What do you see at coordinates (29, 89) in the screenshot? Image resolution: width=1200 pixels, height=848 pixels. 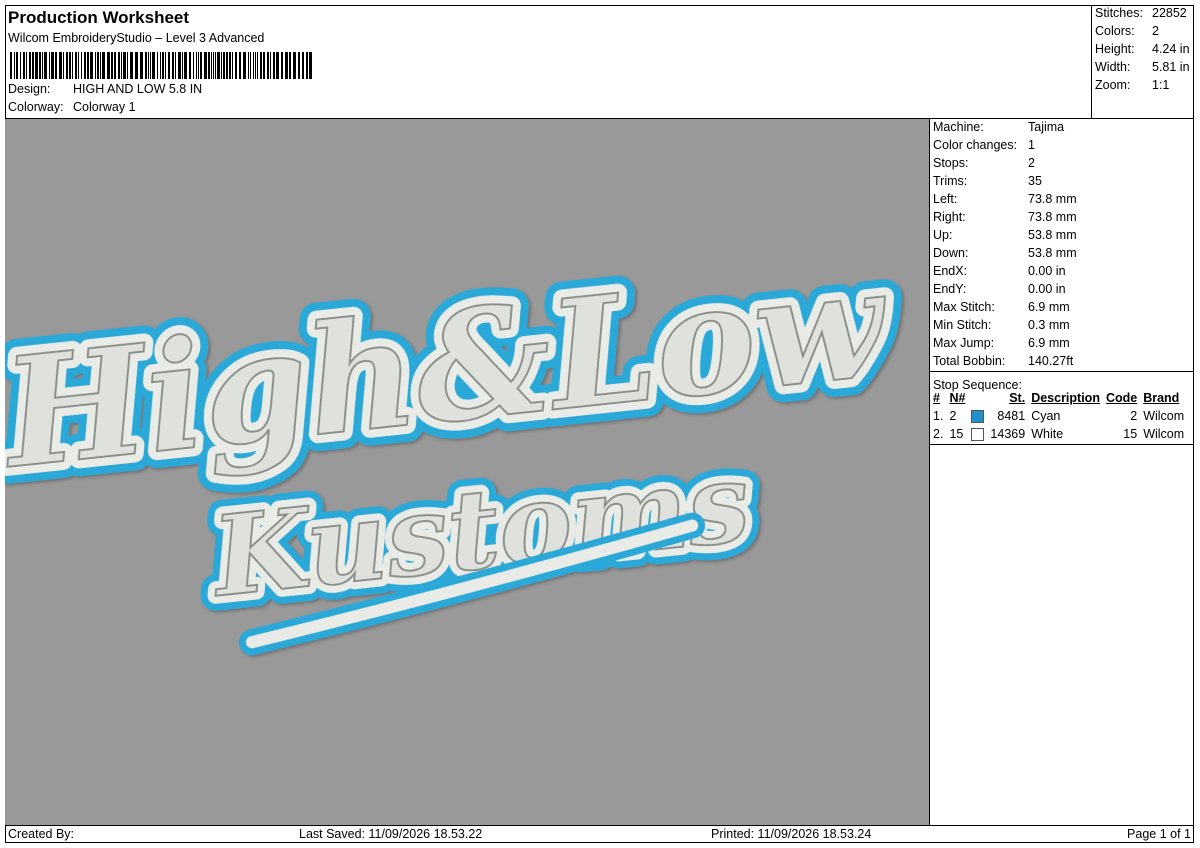 I see `design-label: Design:` at bounding box center [29, 89].